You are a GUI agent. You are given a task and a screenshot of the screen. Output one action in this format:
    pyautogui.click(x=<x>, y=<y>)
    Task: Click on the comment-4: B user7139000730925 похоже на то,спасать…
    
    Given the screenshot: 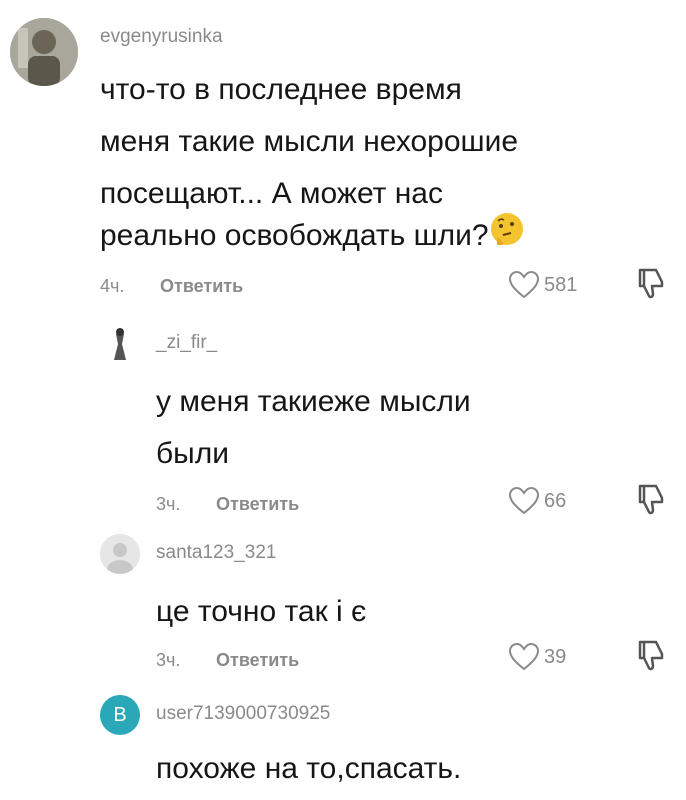 What is the action you would take?
    pyautogui.click(x=343, y=742)
    